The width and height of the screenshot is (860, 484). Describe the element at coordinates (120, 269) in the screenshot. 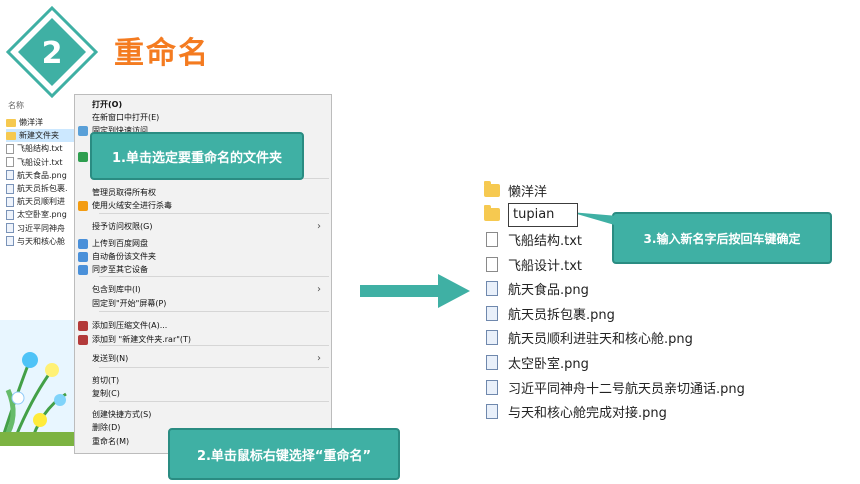

I see `context-menu-item-label: 同步至其它设备` at that location.